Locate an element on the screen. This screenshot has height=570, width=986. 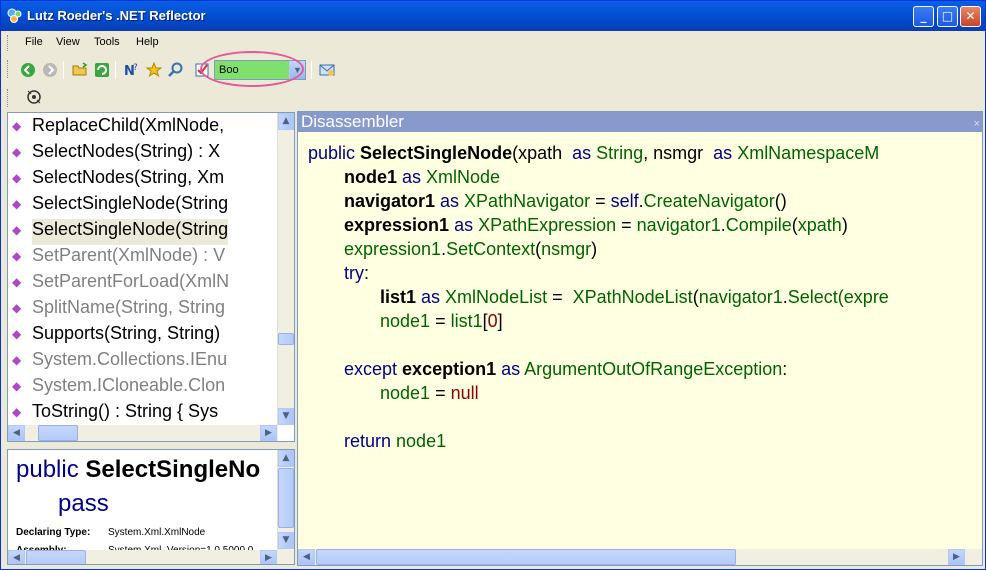
tree-item: ◆ System.ICloneable.Clon is located at coordinates (118, 388).